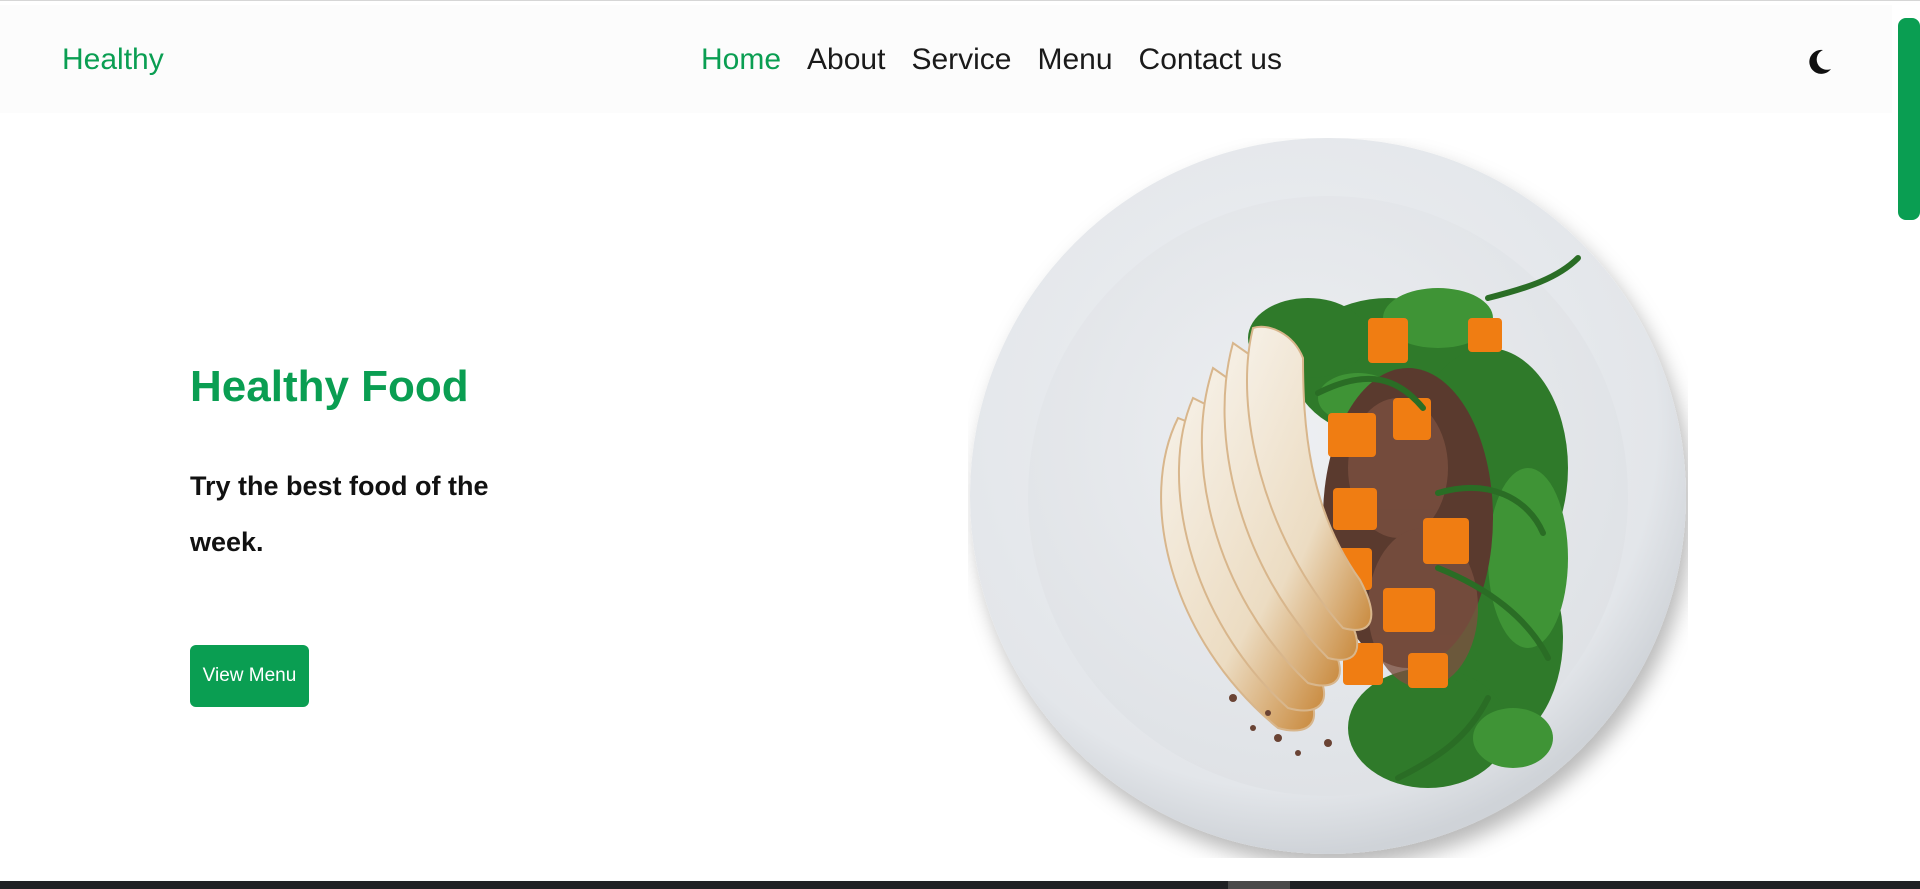 This screenshot has width=1920, height=889. What do you see at coordinates (741, 60) in the screenshot?
I see `nav-home: Home` at bounding box center [741, 60].